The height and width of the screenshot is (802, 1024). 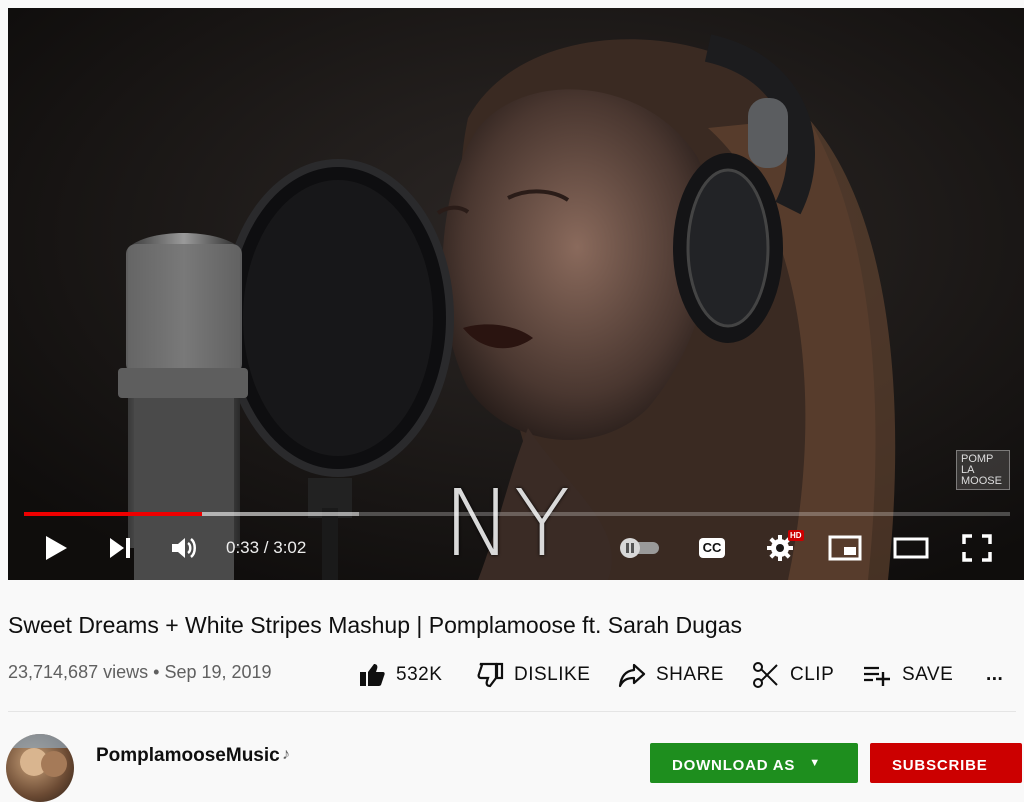 I want to click on subscribe-button: SUBSCRIBE, so click(x=946, y=763).